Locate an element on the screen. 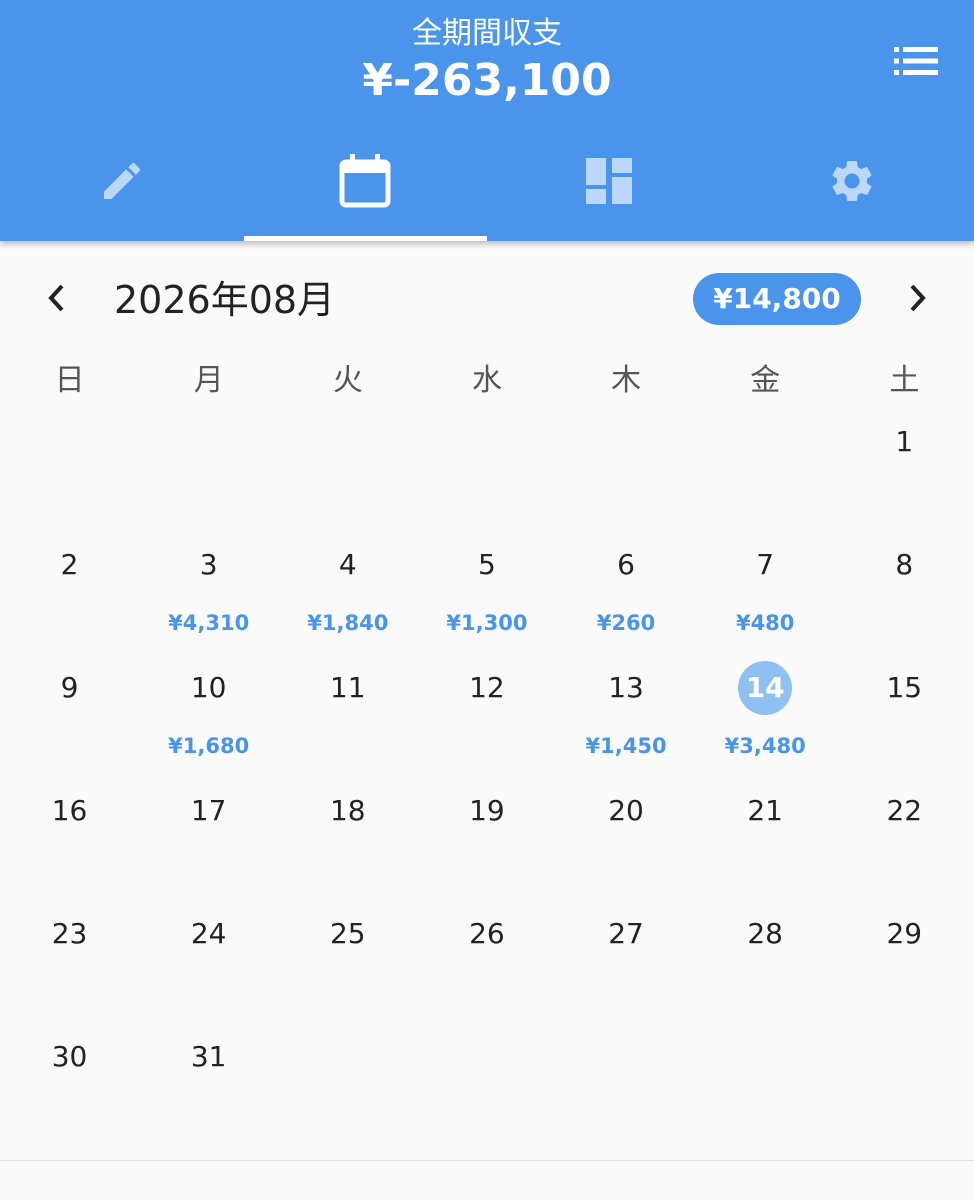 This screenshot has width=974, height=1200. calendar-day: 16 is located at coordinates (69, 838).